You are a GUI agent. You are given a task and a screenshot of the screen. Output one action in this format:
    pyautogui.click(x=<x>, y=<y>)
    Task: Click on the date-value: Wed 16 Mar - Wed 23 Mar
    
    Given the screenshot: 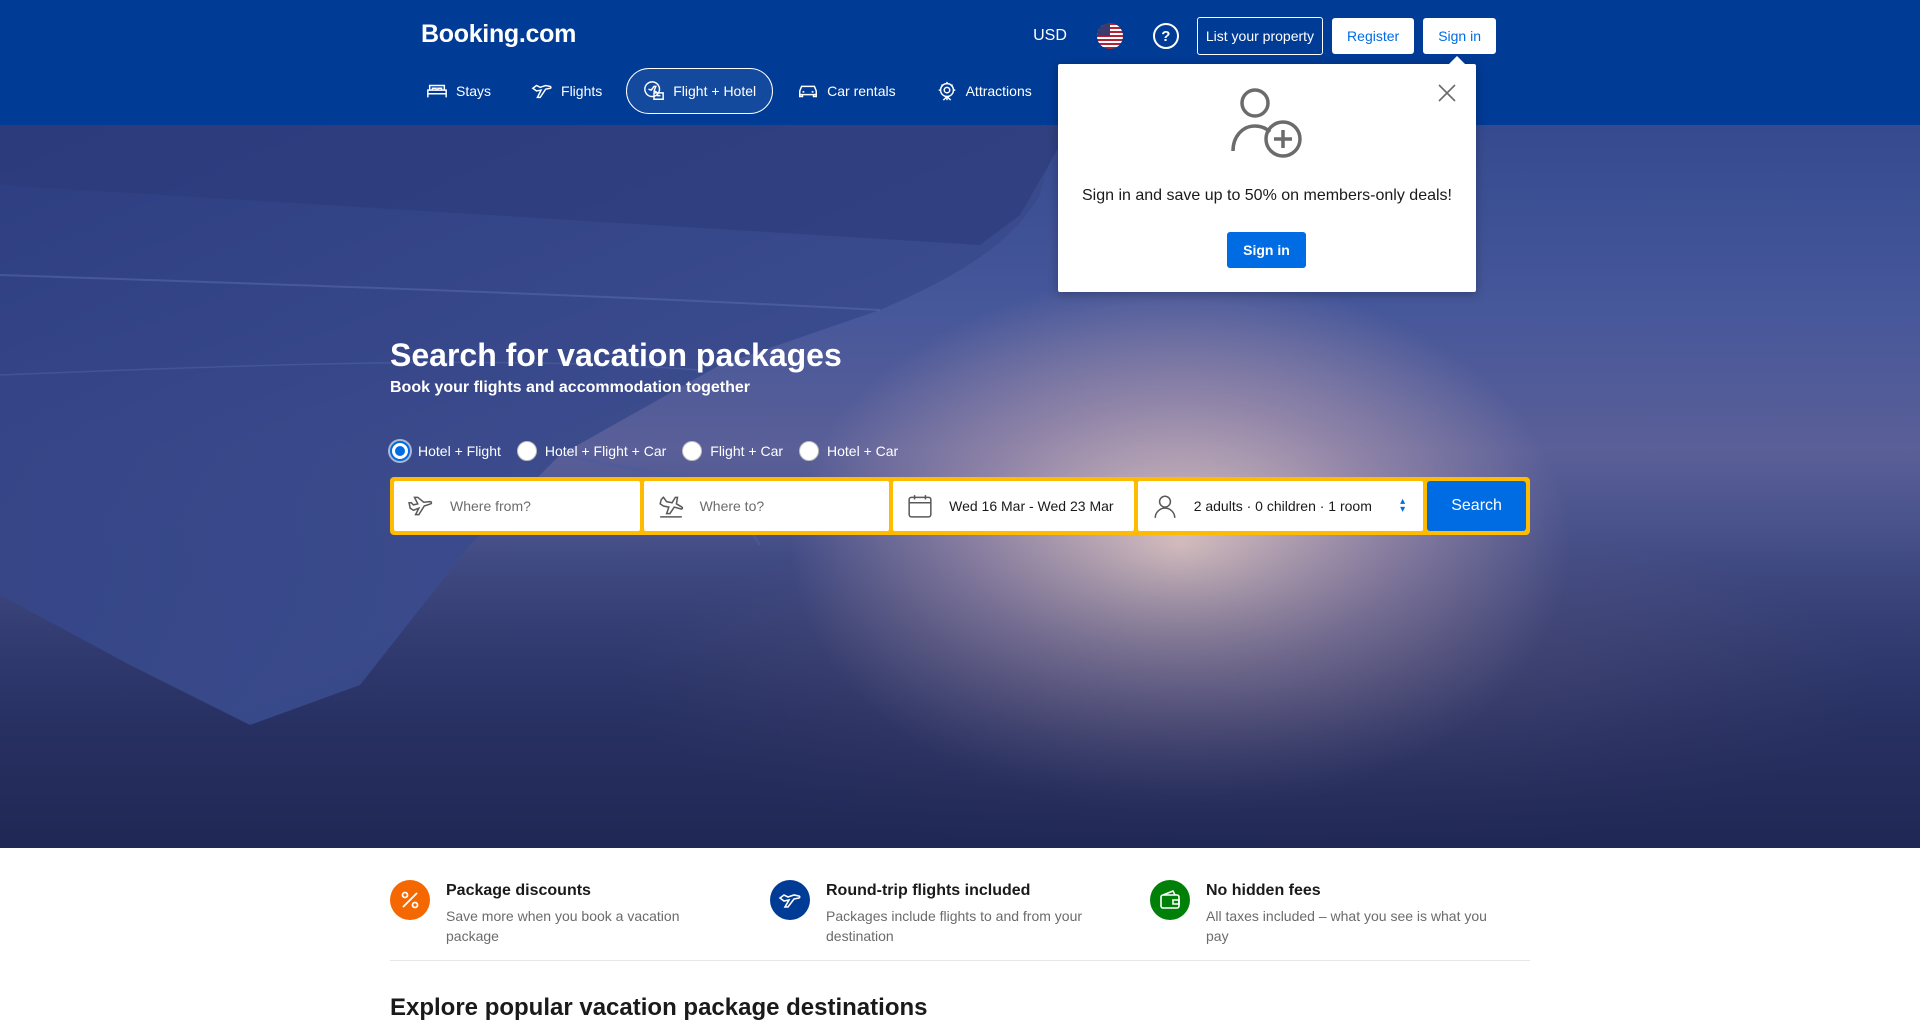 What is the action you would take?
    pyautogui.click(x=1031, y=506)
    